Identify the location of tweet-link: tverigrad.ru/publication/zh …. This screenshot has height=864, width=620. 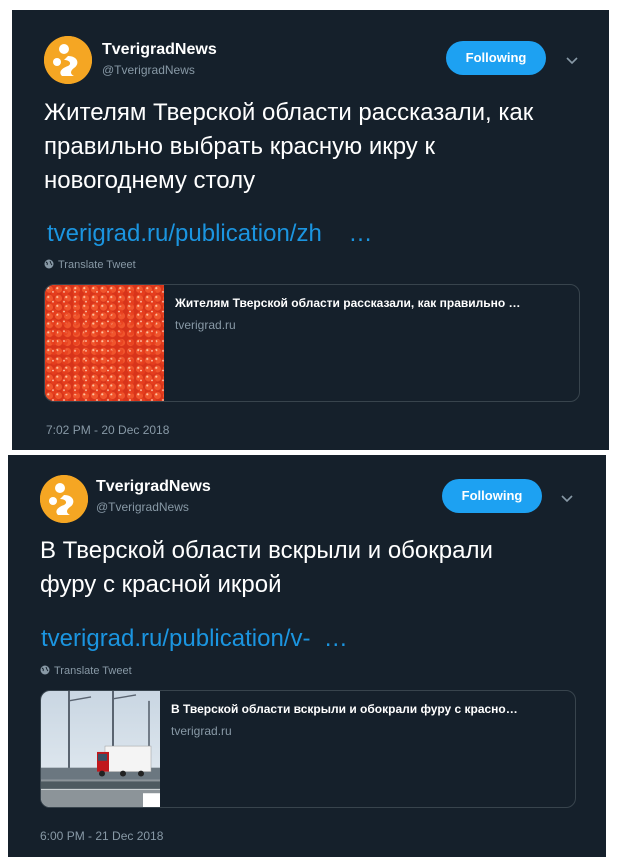
(210, 234).